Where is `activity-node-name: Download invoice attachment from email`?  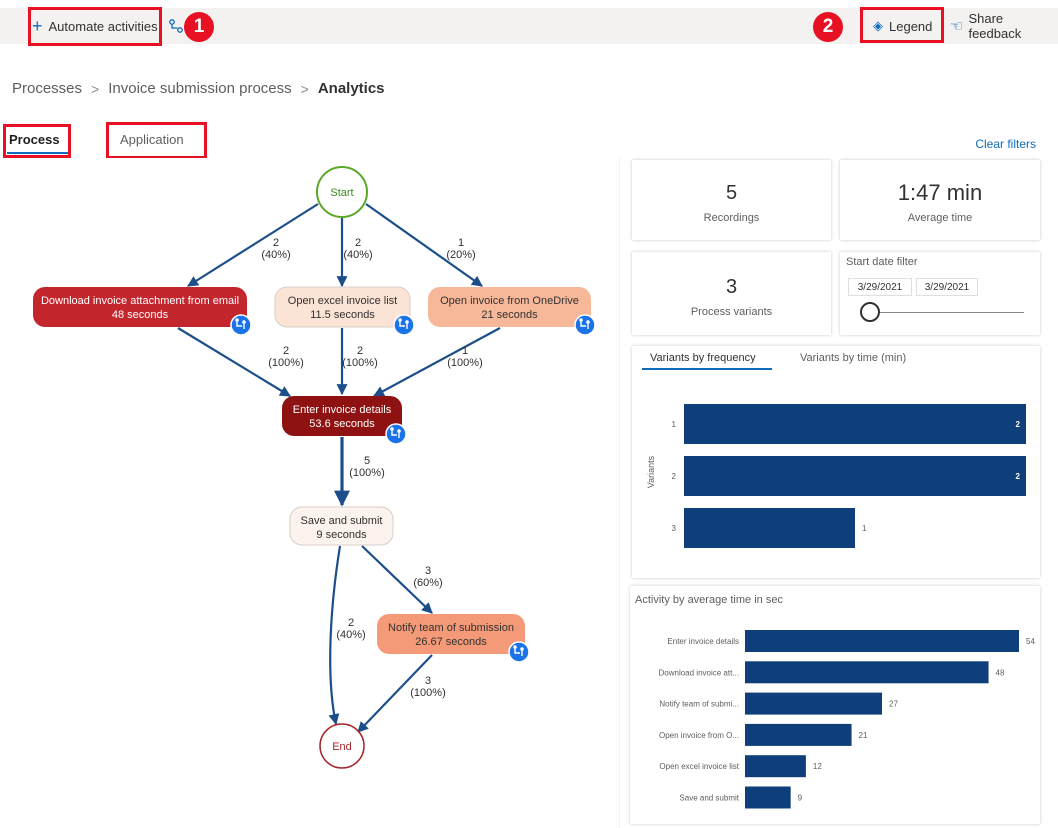
activity-node-name: Download invoice attachment from email is located at coordinates (140, 301).